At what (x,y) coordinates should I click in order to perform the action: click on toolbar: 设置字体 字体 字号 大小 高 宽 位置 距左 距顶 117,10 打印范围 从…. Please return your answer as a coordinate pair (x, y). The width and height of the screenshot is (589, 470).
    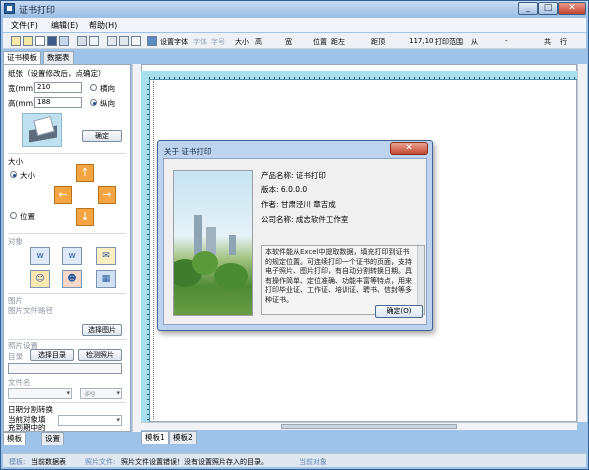
    Looking at the image, I should click on (294, 41).